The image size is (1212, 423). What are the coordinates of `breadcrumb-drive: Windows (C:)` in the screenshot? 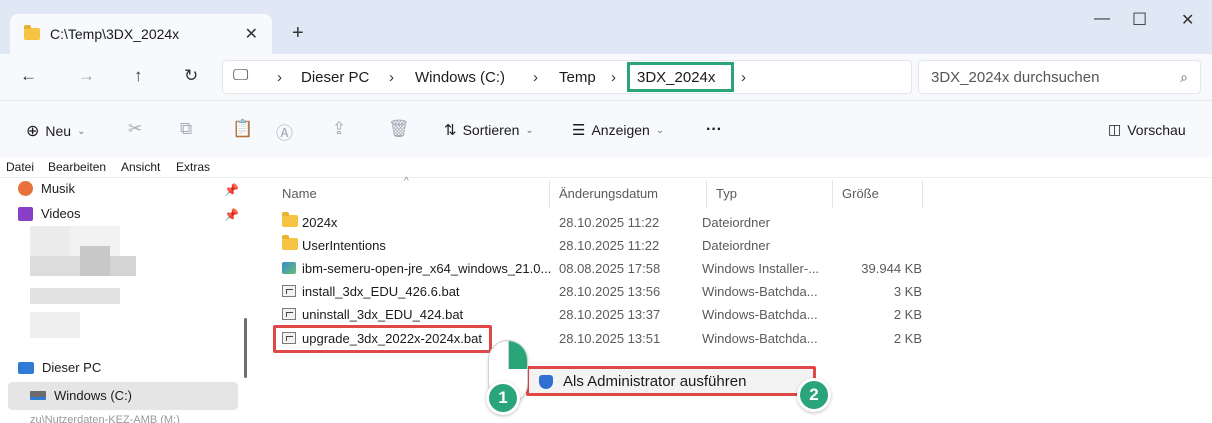 It's located at (460, 77).